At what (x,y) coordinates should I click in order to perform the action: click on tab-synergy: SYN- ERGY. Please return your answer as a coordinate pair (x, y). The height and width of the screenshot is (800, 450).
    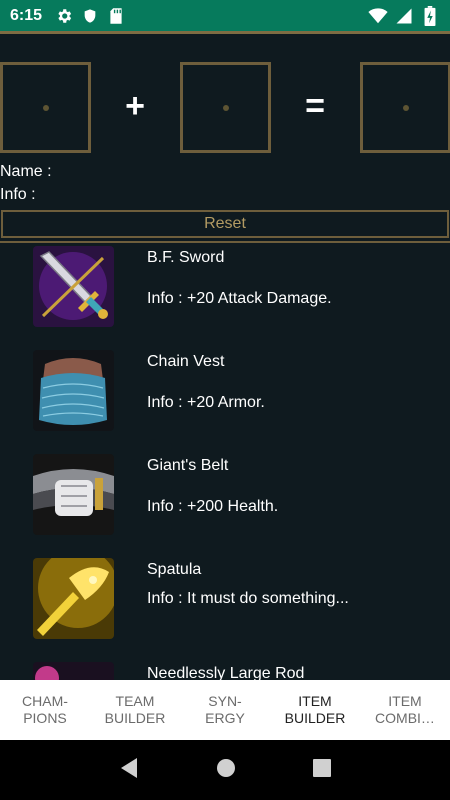
    Looking at the image, I should click on (225, 710).